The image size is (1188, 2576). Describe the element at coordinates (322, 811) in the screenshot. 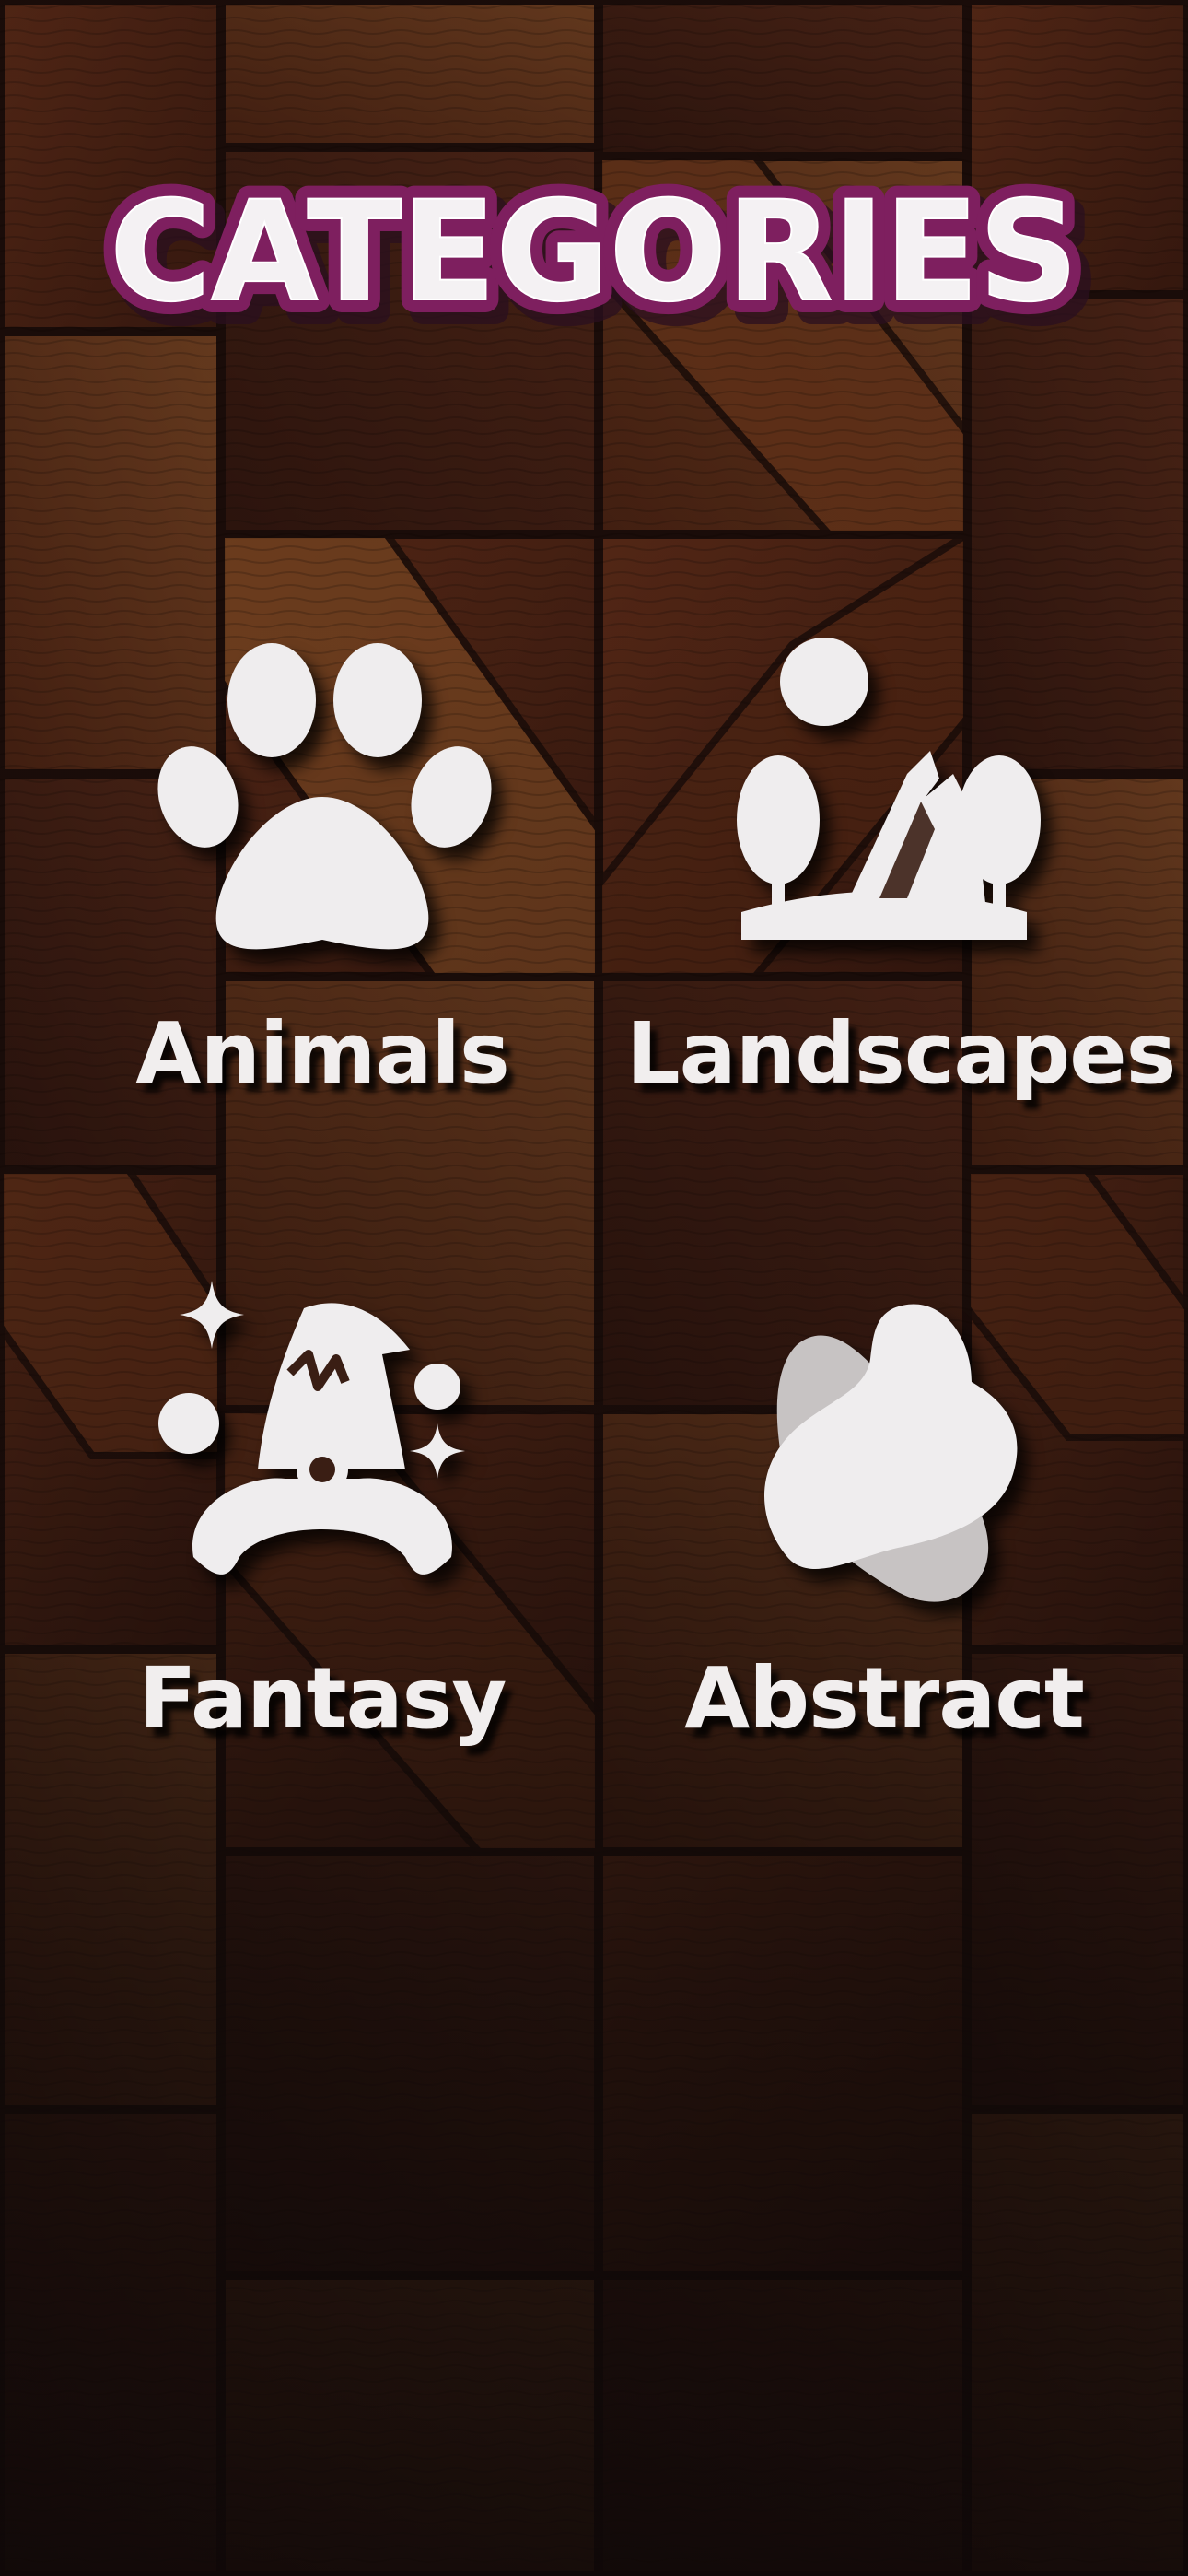

I see `paw-icon` at that location.